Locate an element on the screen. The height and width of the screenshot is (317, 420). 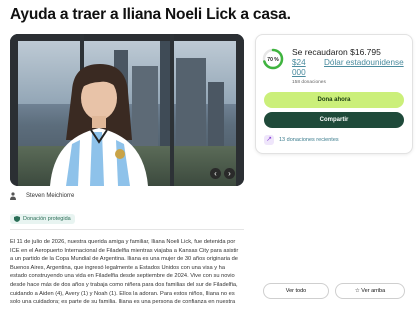
donations-count: 158 donaciones is located at coordinates (309, 82).